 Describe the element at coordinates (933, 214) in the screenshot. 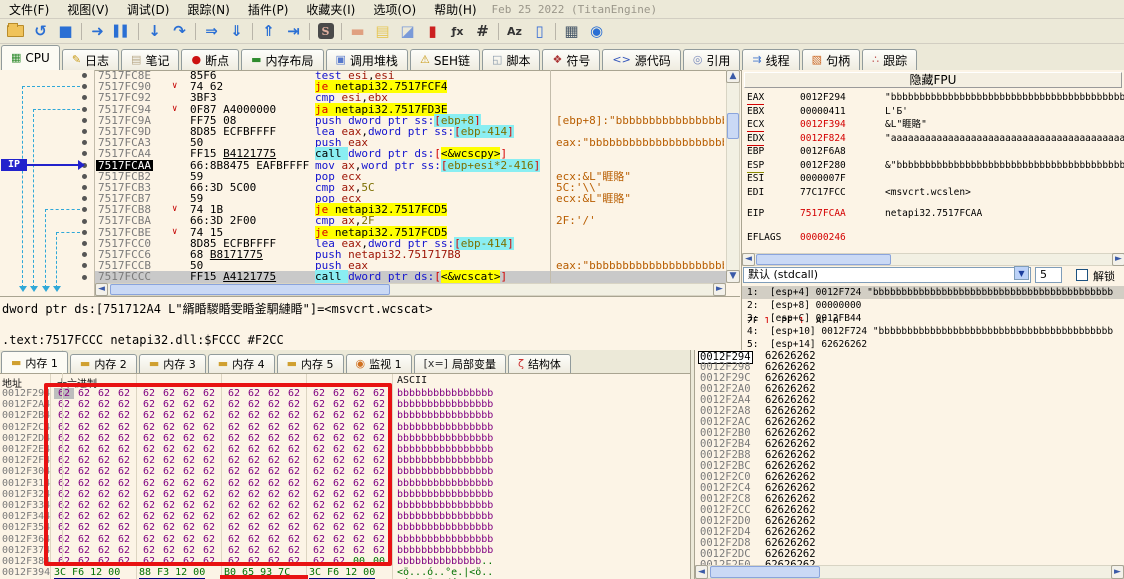

I see `register-row: EIP 7517FCAA netapi32.7517FCAA` at that location.